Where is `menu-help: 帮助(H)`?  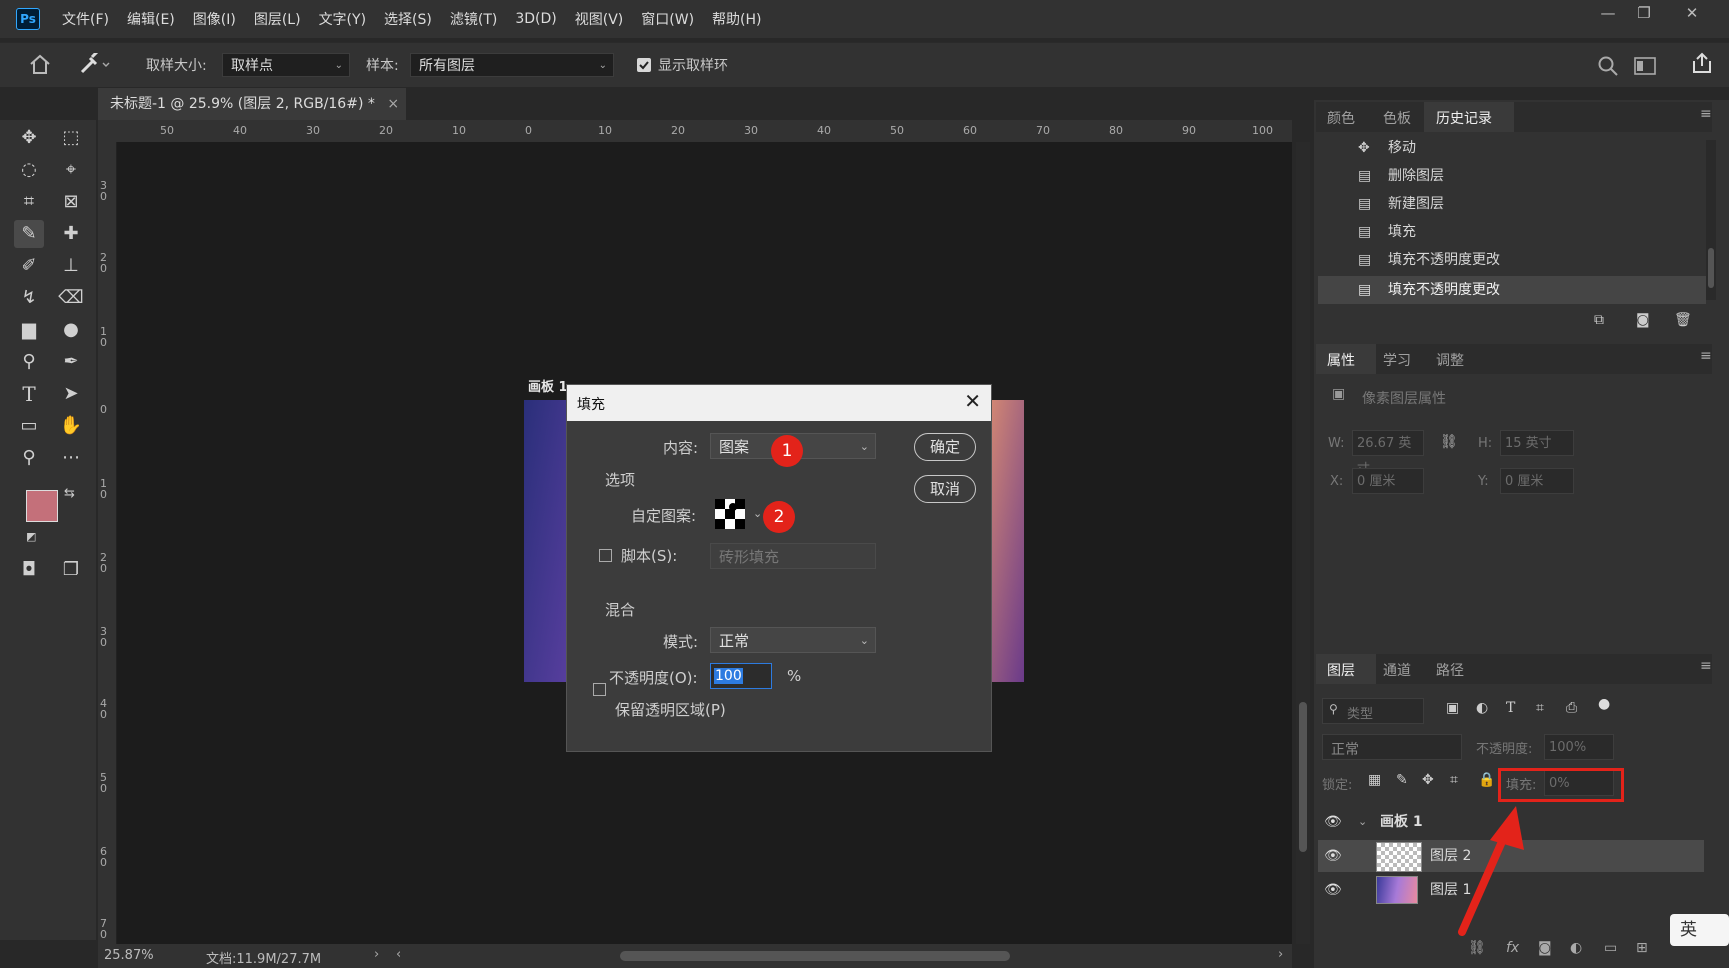 menu-help: 帮助(H) is located at coordinates (736, 19).